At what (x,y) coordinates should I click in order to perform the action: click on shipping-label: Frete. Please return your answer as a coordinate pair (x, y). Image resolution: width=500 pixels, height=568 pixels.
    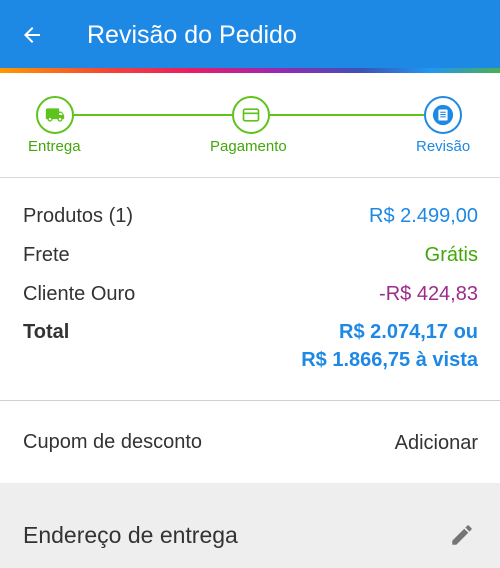
    Looking at the image, I should click on (46, 255).